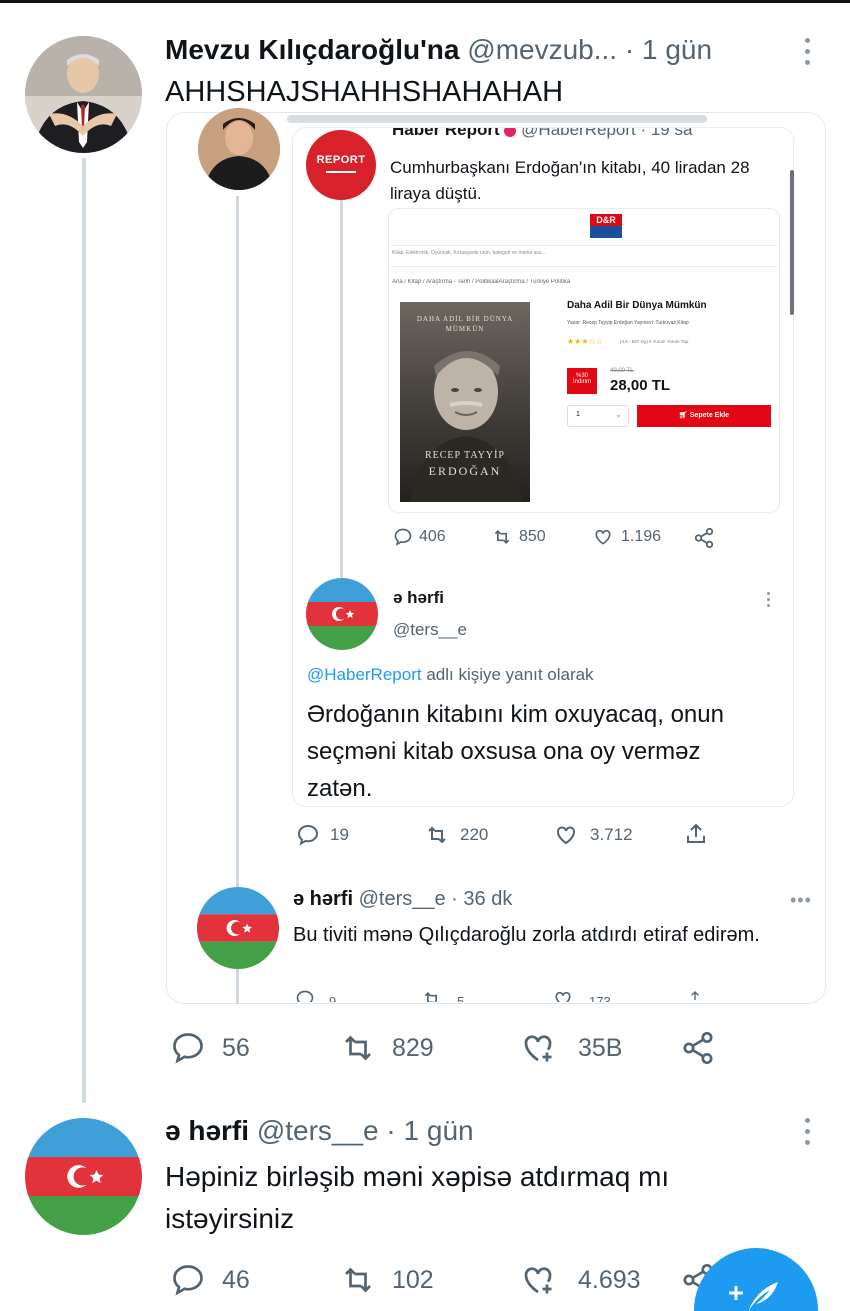 The width and height of the screenshot is (850, 1311). Describe the element at coordinates (579, 1280) in the screenshot. I see `like-action: 4.693` at that location.